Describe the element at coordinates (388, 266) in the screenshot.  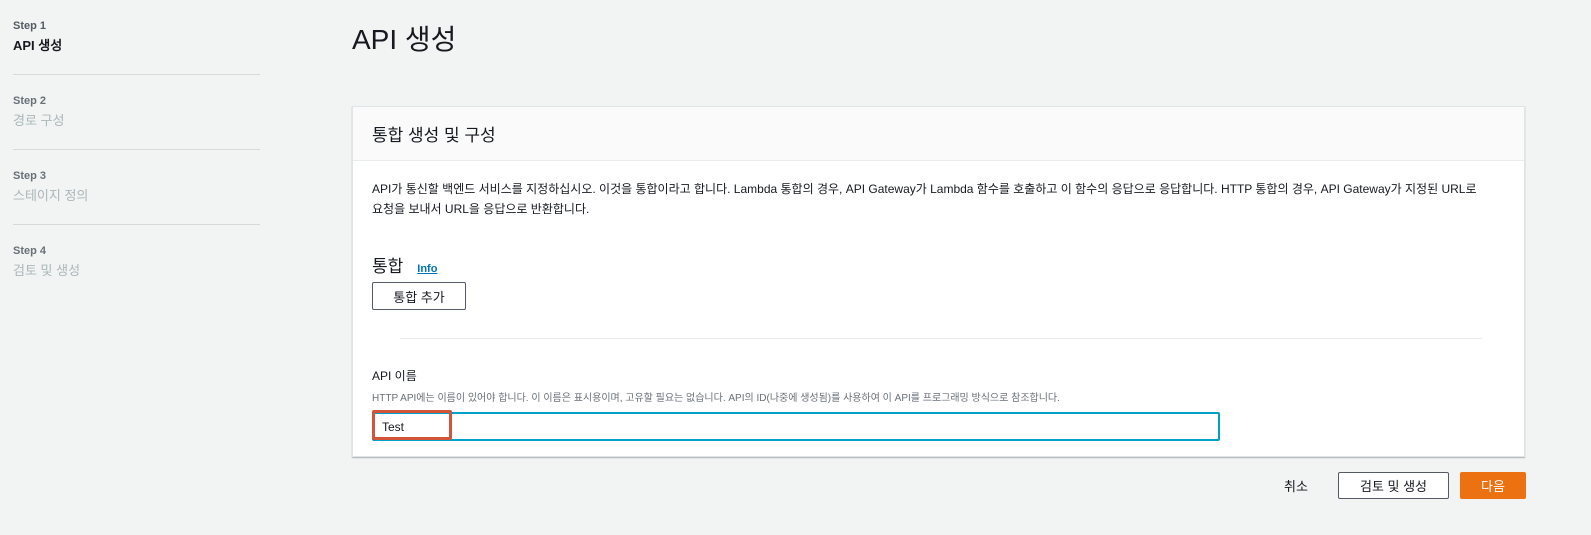
I see `integration-label: 통합` at that location.